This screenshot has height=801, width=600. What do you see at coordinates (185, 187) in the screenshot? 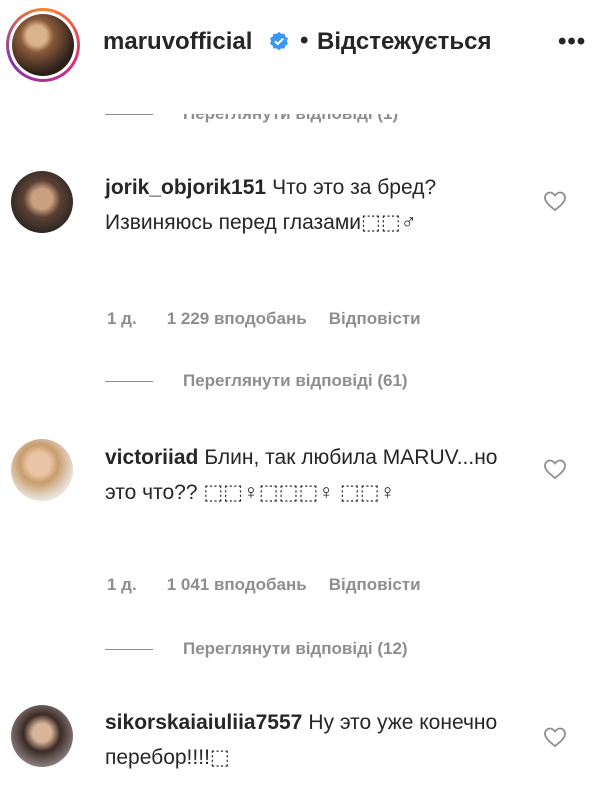
I see `comment-username: jorik_objorik151` at bounding box center [185, 187].